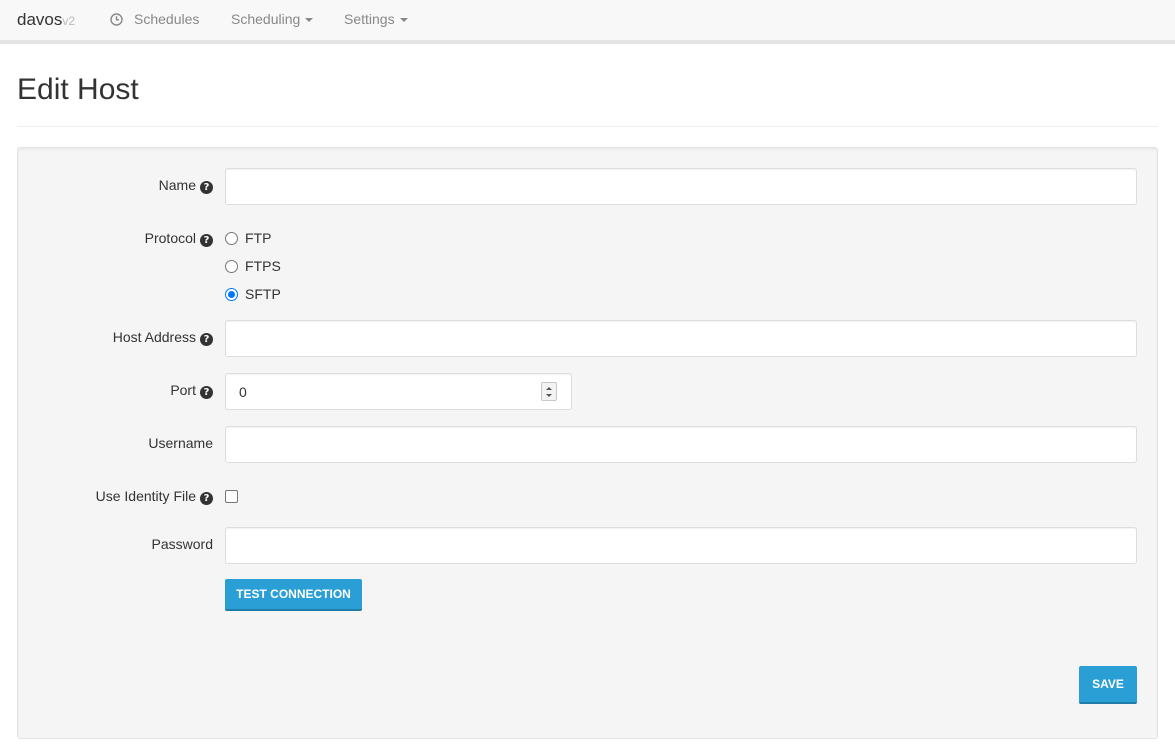 The width and height of the screenshot is (1175, 754). What do you see at coordinates (69, 21) in the screenshot?
I see `brand-version: v2` at bounding box center [69, 21].